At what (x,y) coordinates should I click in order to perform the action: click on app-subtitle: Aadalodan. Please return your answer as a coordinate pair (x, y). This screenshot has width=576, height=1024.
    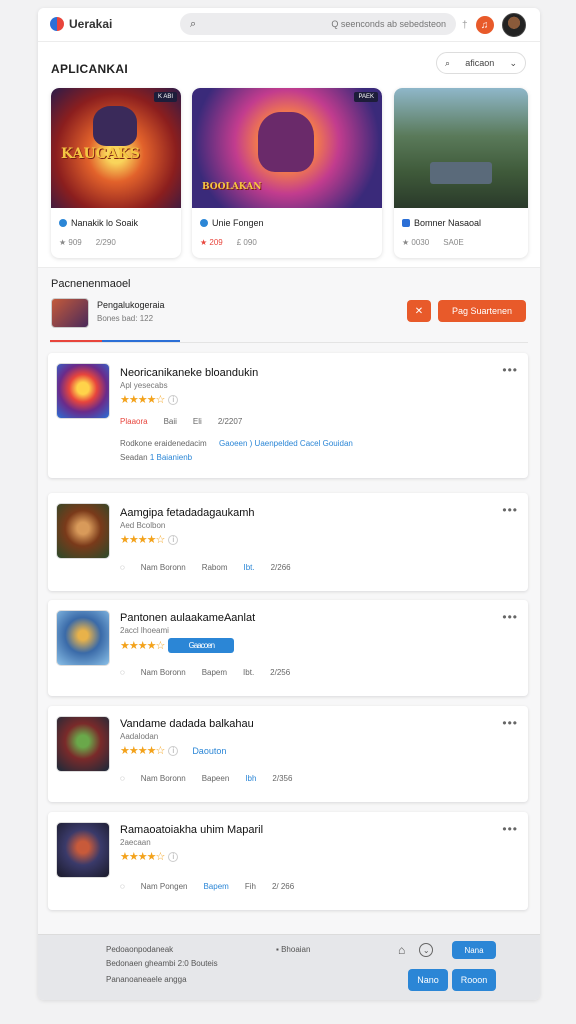
    Looking at the image, I should click on (139, 736).